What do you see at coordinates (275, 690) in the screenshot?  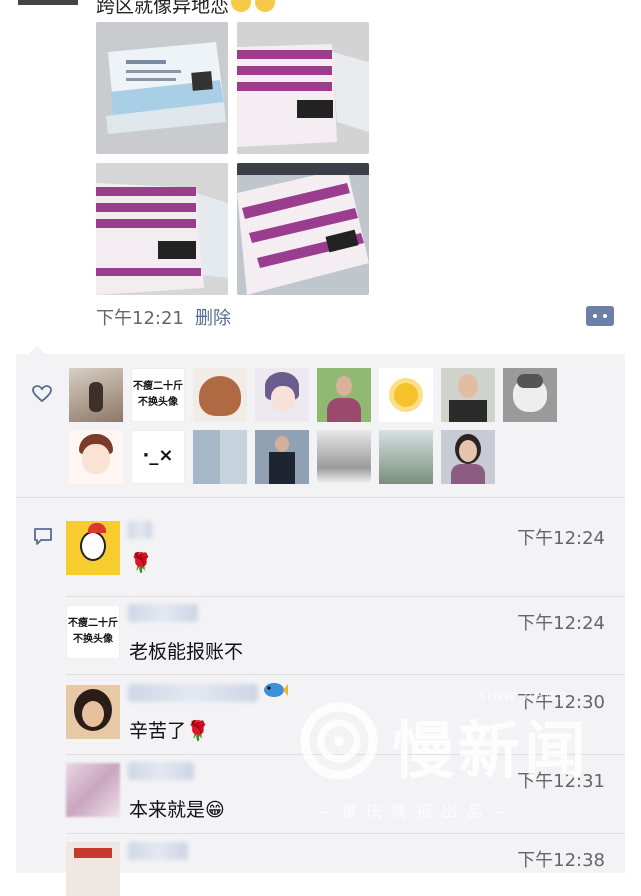 I see `fish-emoji-icon` at bounding box center [275, 690].